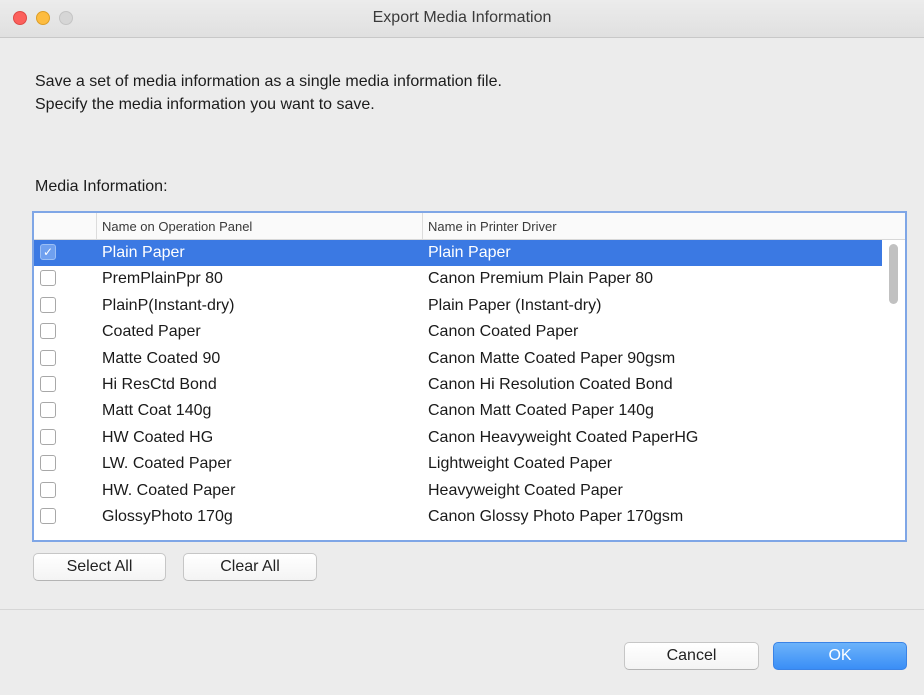 The width and height of the screenshot is (924, 695). What do you see at coordinates (167, 464) in the screenshot?
I see `panel-name-cell: LW. Coated Paper` at bounding box center [167, 464].